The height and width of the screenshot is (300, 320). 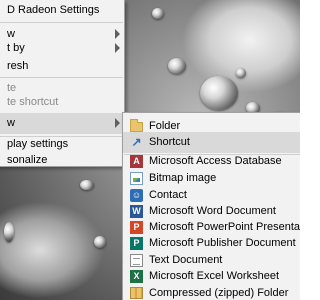 I want to click on publisher-icon: P, so click(x=136, y=243).